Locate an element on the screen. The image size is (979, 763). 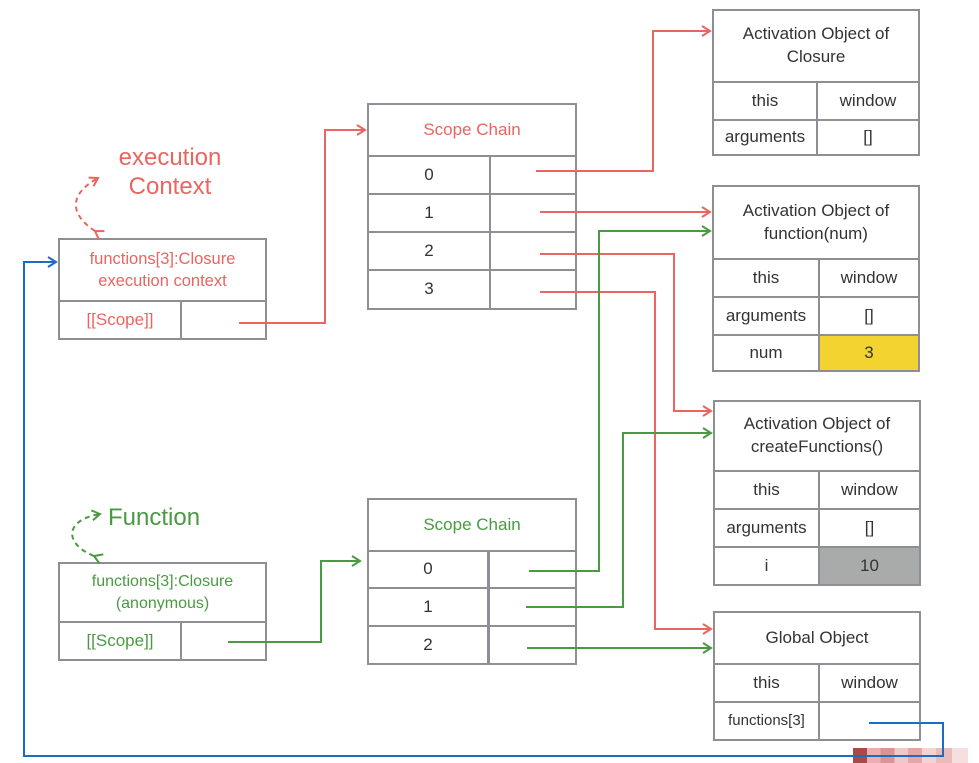
ao-function-num-key: num is located at coordinates (766, 352).